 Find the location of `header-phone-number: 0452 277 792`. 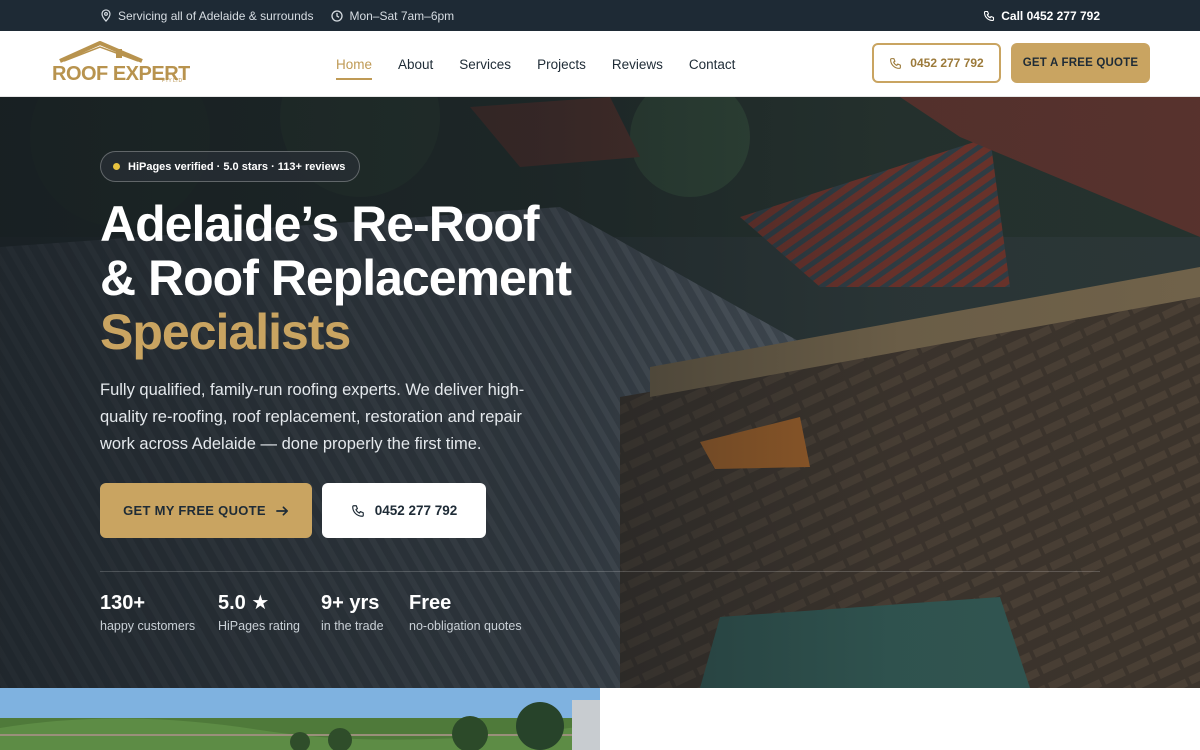

header-phone-number: 0452 277 792 is located at coordinates (947, 63).